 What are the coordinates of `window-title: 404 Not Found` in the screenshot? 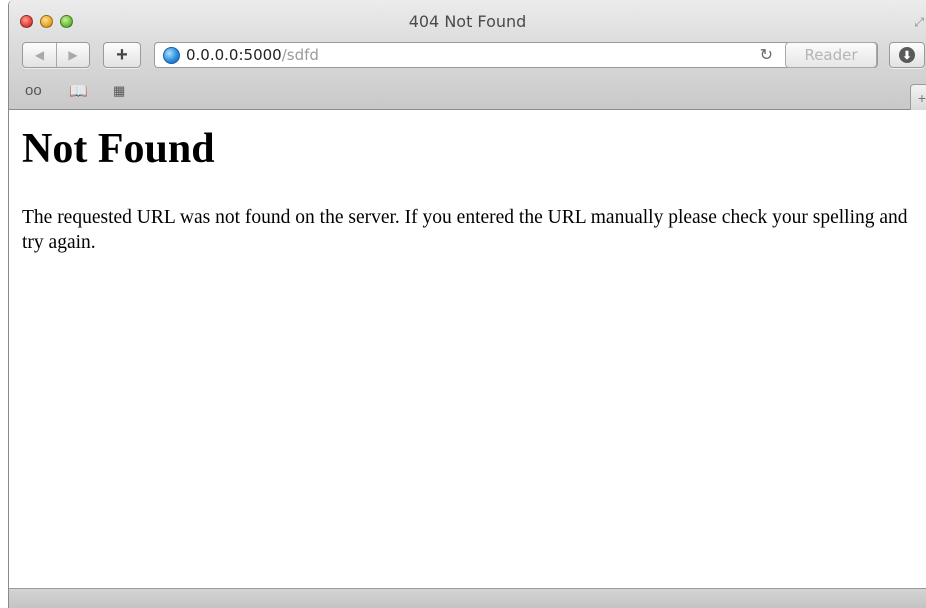 It's located at (467, 21).